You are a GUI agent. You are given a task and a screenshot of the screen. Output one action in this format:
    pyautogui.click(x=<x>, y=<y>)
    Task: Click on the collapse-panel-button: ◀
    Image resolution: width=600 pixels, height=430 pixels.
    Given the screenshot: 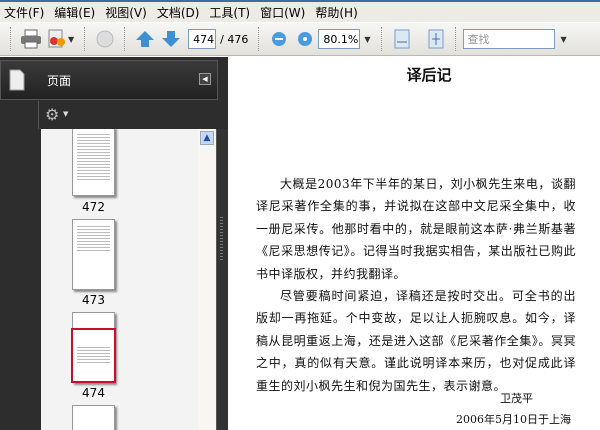 What is the action you would take?
    pyautogui.click(x=205, y=79)
    